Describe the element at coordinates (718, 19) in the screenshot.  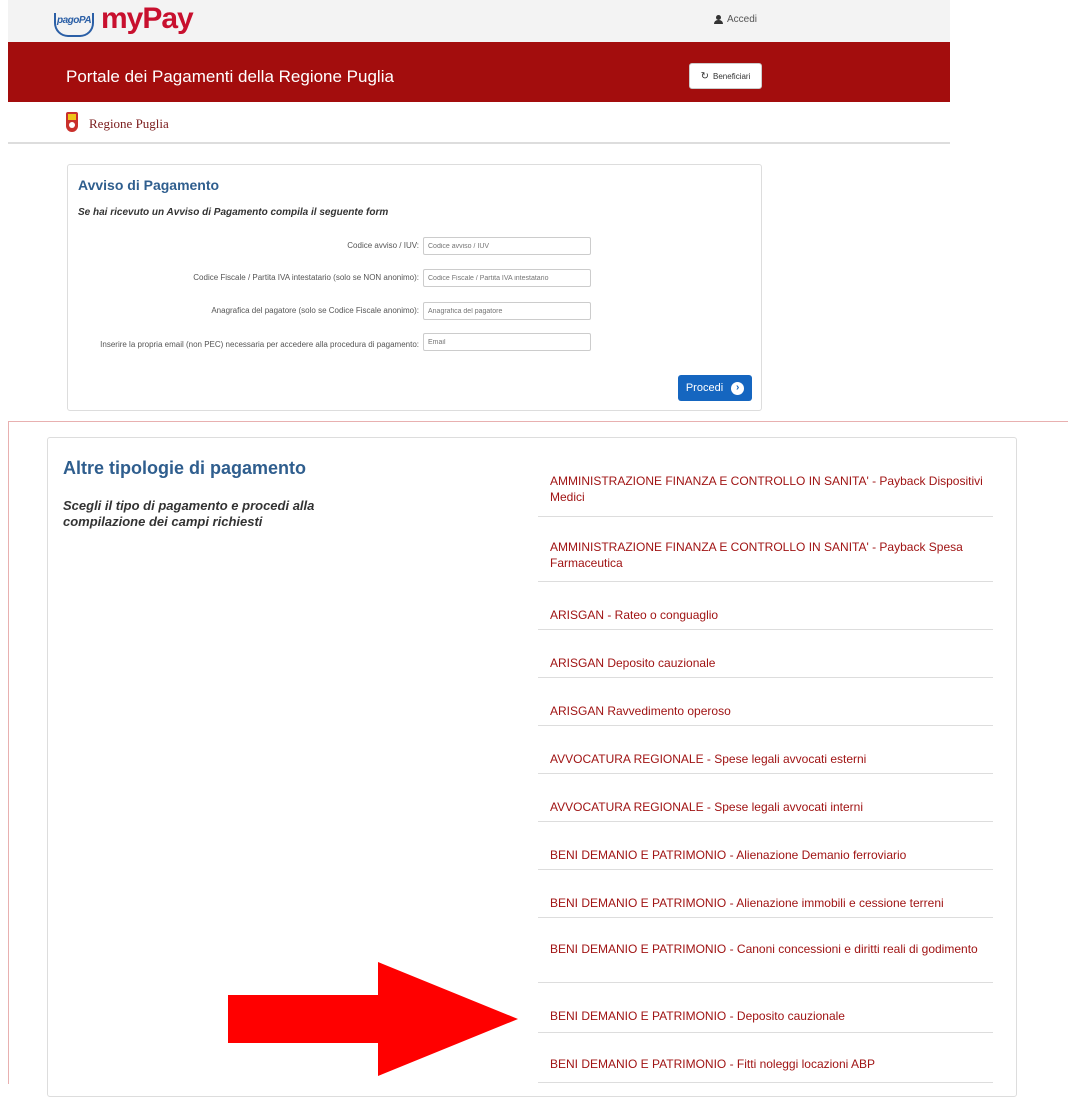
I see `user-icon` at that location.